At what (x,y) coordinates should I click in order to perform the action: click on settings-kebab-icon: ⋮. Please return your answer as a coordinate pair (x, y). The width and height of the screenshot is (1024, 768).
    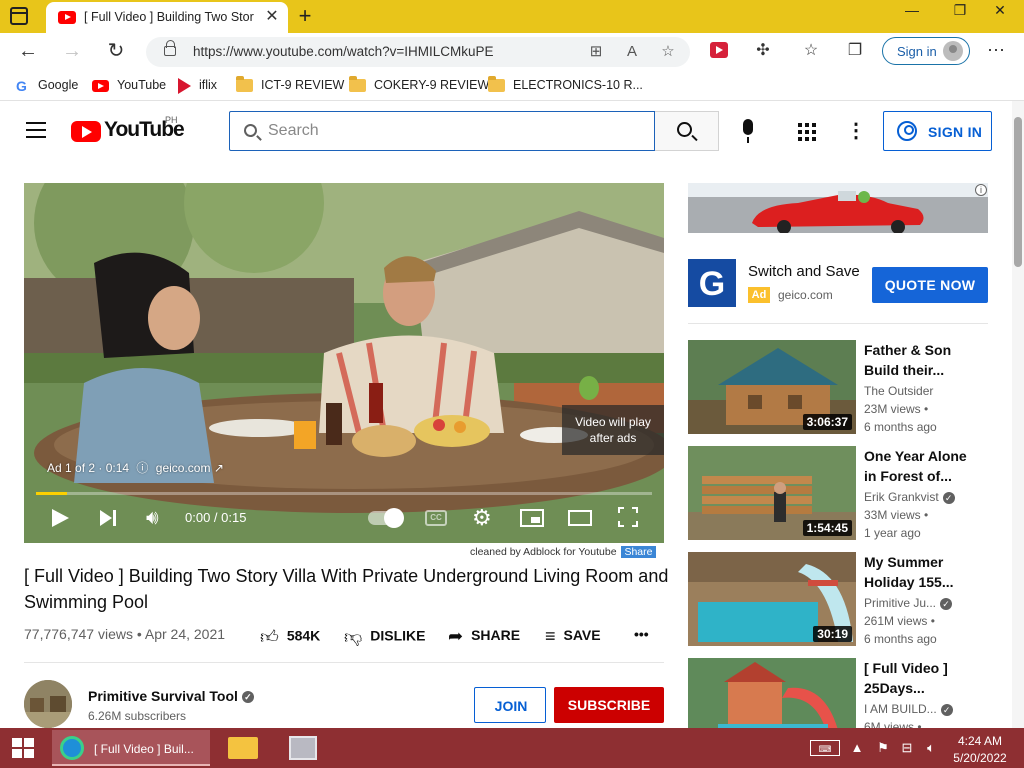
    Looking at the image, I should click on (856, 131).